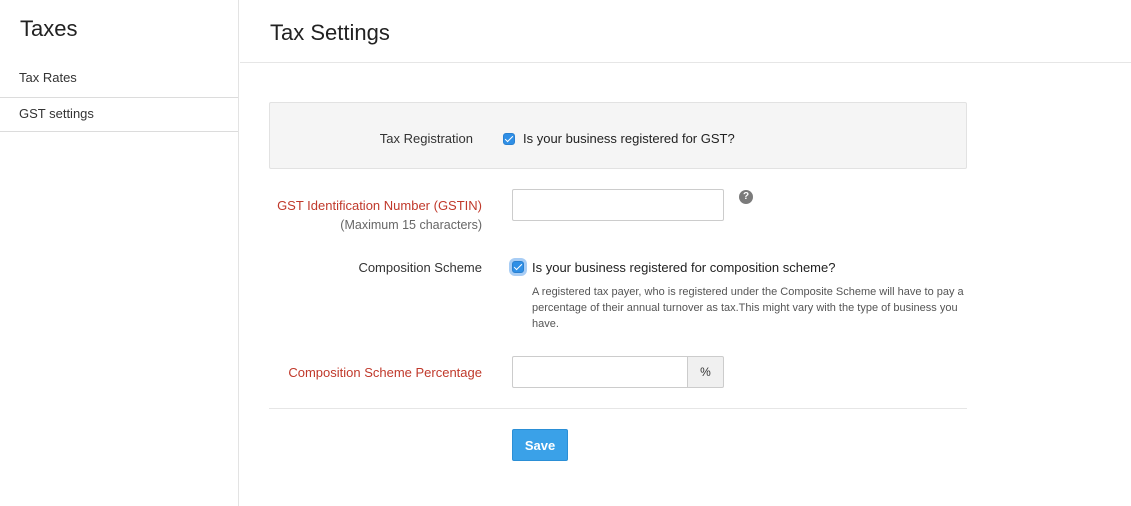 The height and width of the screenshot is (506, 1131). I want to click on composition-scheme-label: Composition Scheme, so click(420, 267).